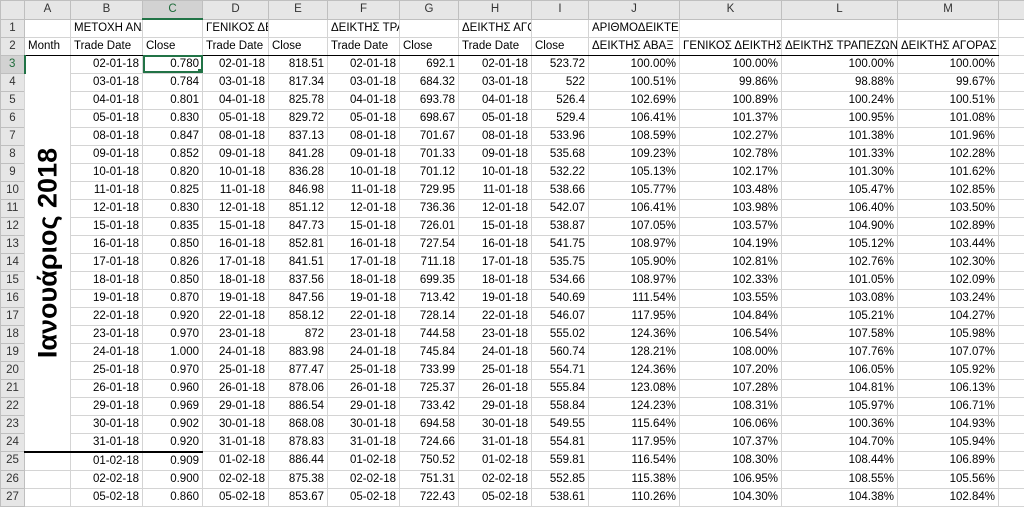 This screenshot has width=1024, height=511. What do you see at coordinates (12, 424) in the screenshot?
I see `row-header: 23` at bounding box center [12, 424].